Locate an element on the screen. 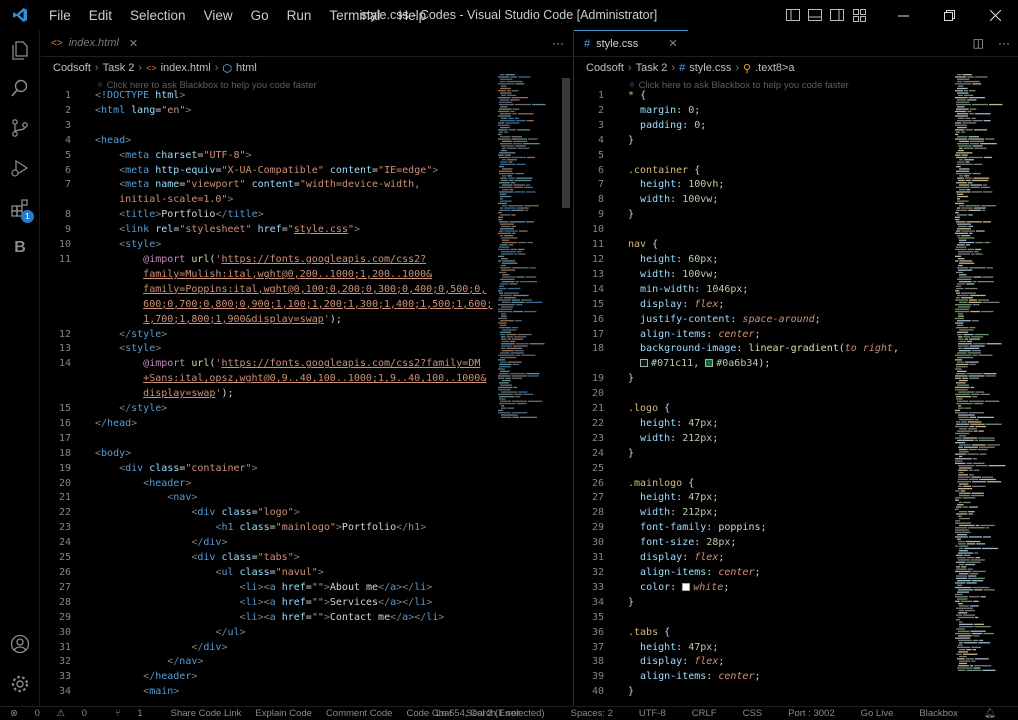  split-editor-icon: ◫ is located at coordinates (978, 43).